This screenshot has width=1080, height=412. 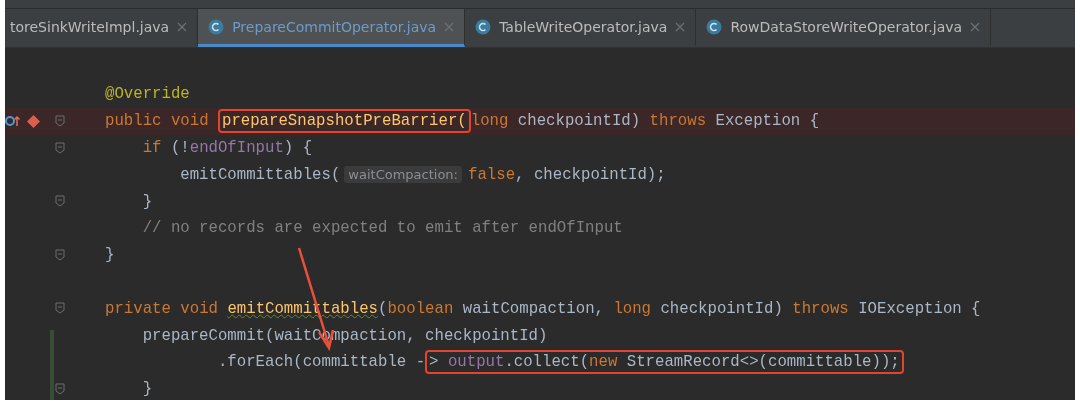 What do you see at coordinates (844, 28) in the screenshot?
I see `editor-tab: RowDataStoreWriteOperator.java` at bounding box center [844, 28].